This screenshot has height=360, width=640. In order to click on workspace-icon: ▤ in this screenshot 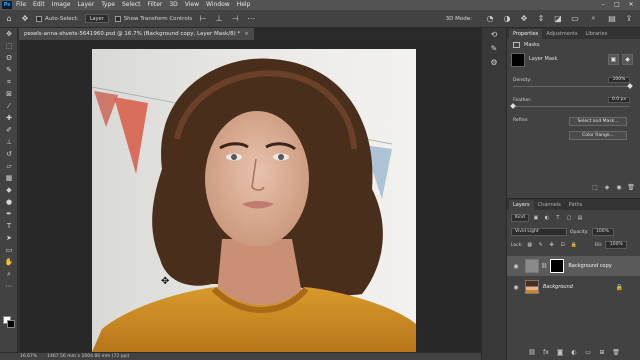, I will do `click(612, 19)`.